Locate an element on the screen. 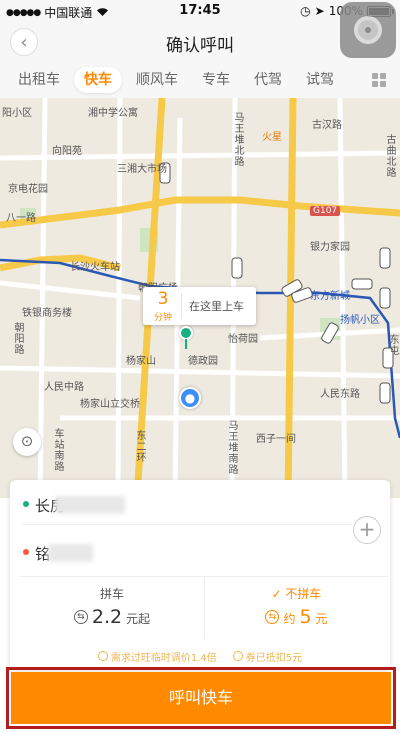 Image resolution: width=400 pixels, height=733 pixels. pickup-dot is located at coordinates (26, 504).